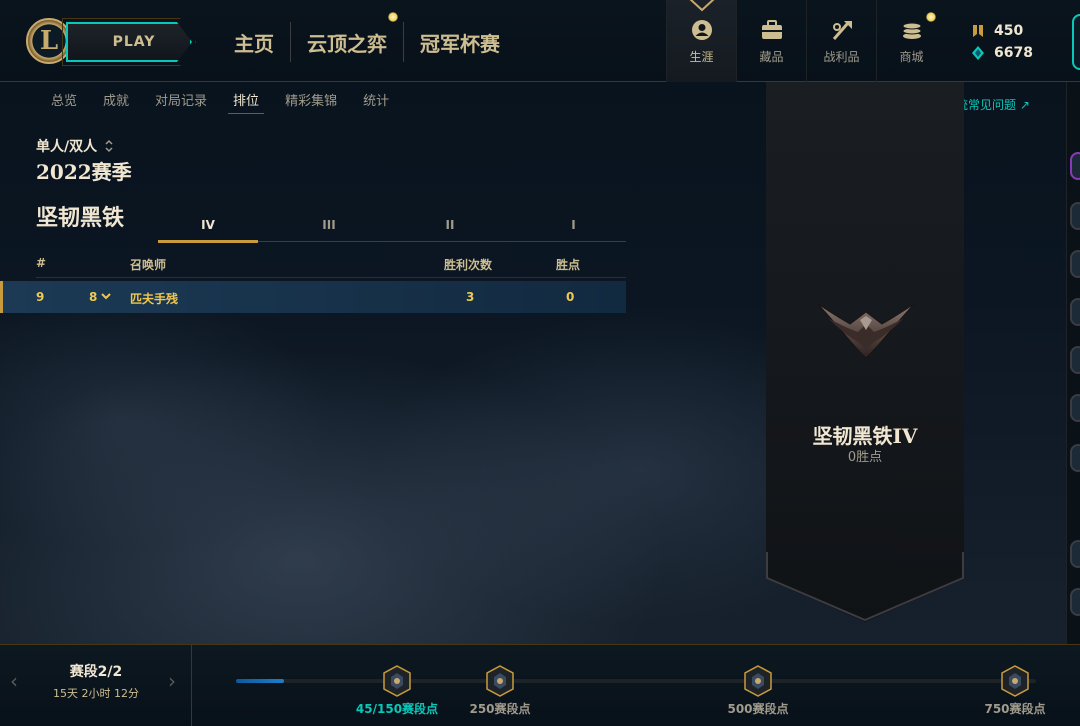  What do you see at coordinates (468, 265) in the screenshot?
I see `col-wins: 胜利次数` at bounding box center [468, 265].